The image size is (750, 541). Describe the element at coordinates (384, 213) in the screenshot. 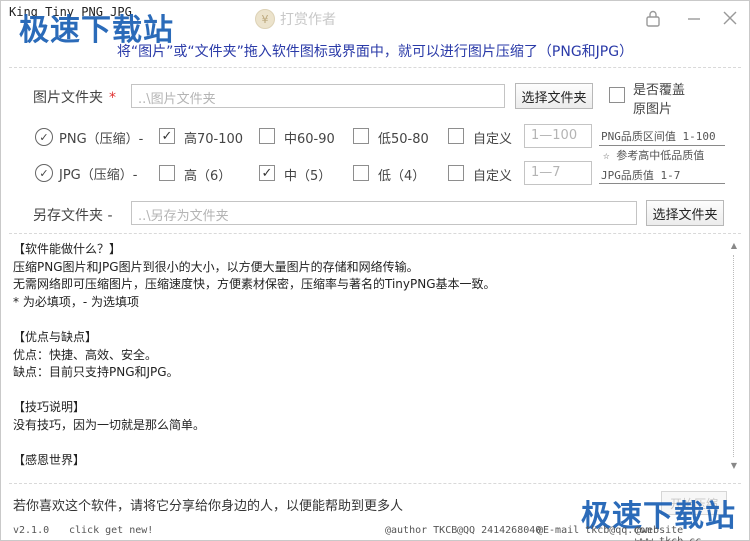

I see `save-folder-input: ..\另存为文件夹` at that location.